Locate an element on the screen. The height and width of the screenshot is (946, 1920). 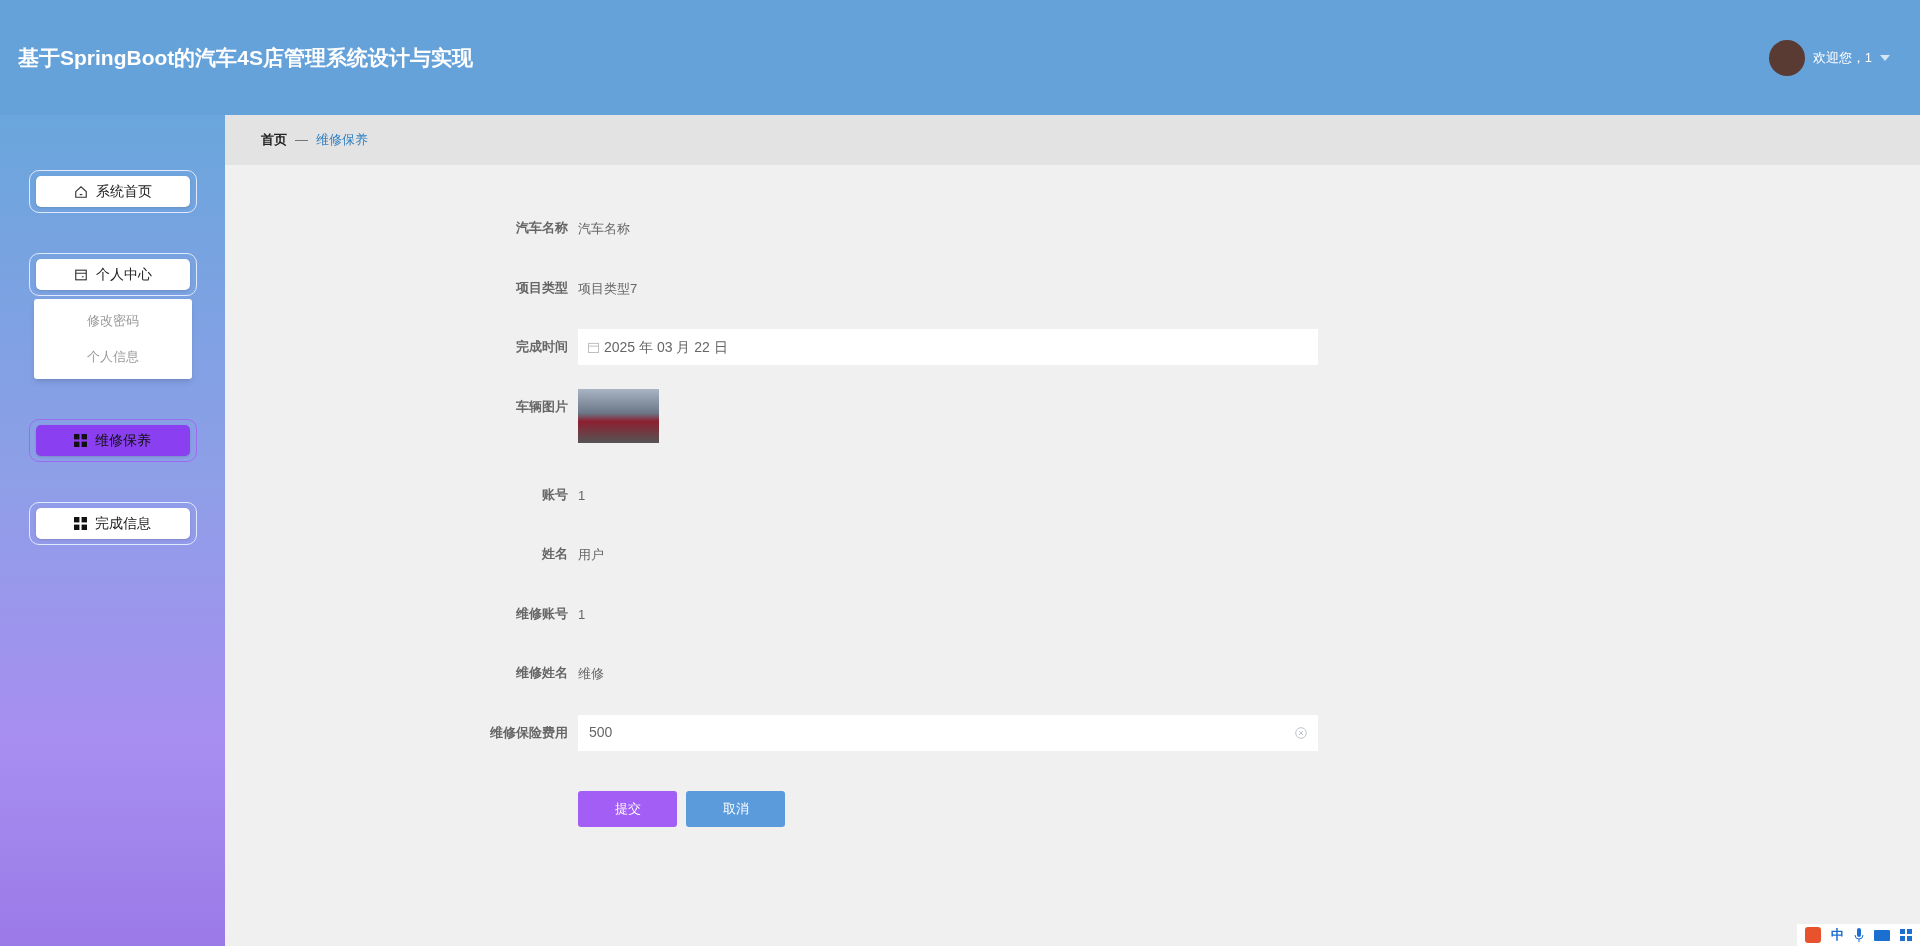
date-field: 2025 年 03 月 22 日 is located at coordinates (948, 347).